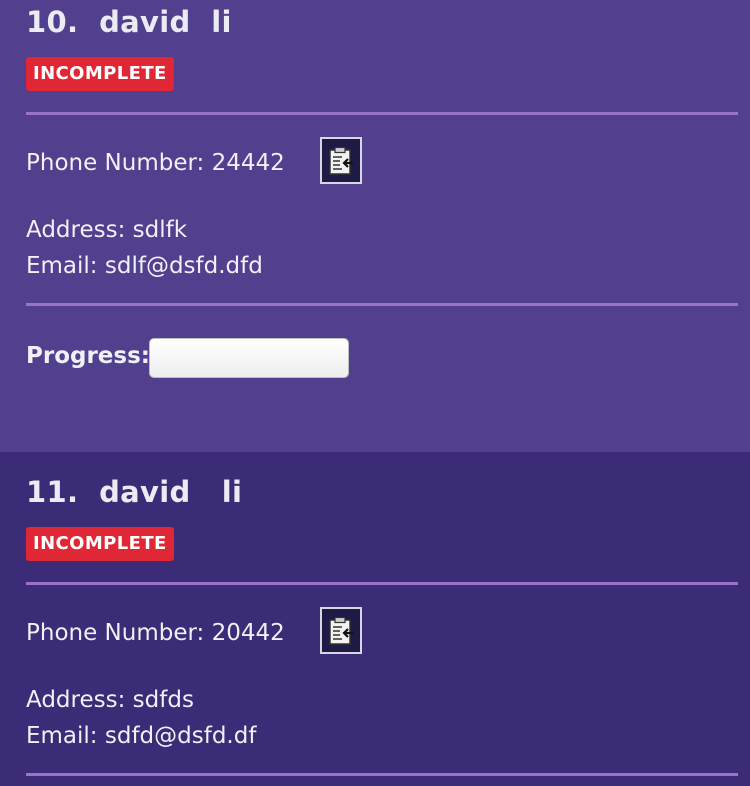  I want to click on phone-value: 20442, so click(248, 633).